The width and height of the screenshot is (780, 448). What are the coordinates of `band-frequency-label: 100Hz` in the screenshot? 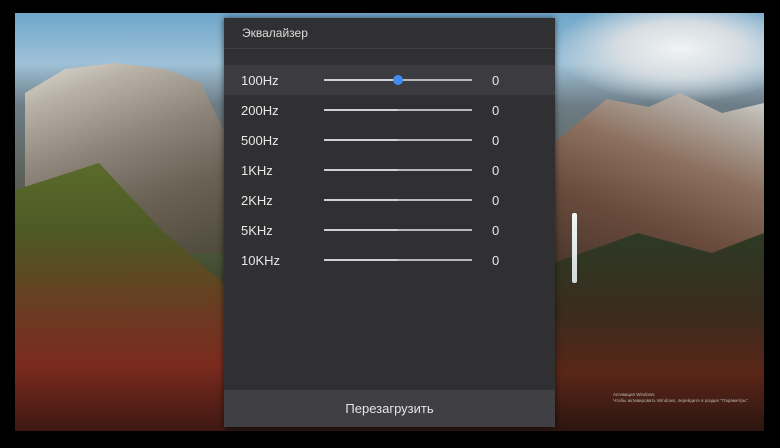 It's located at (260, 80).